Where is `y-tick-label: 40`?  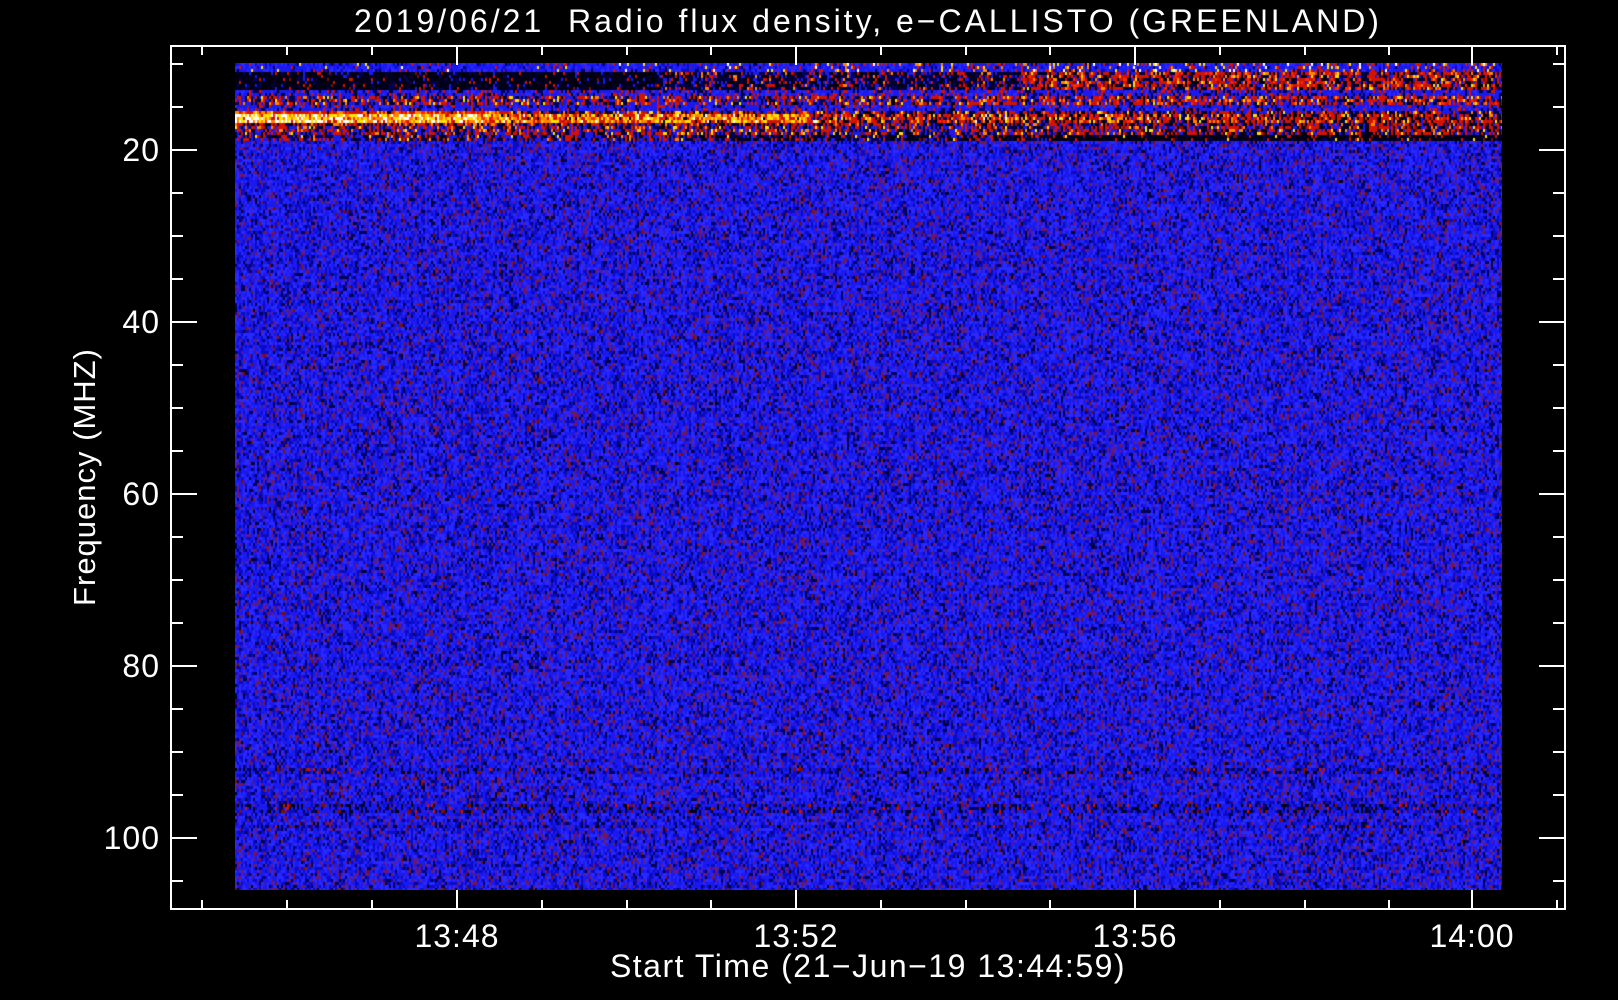
y-tick-label: 40 is located at coordinates (141, 322).